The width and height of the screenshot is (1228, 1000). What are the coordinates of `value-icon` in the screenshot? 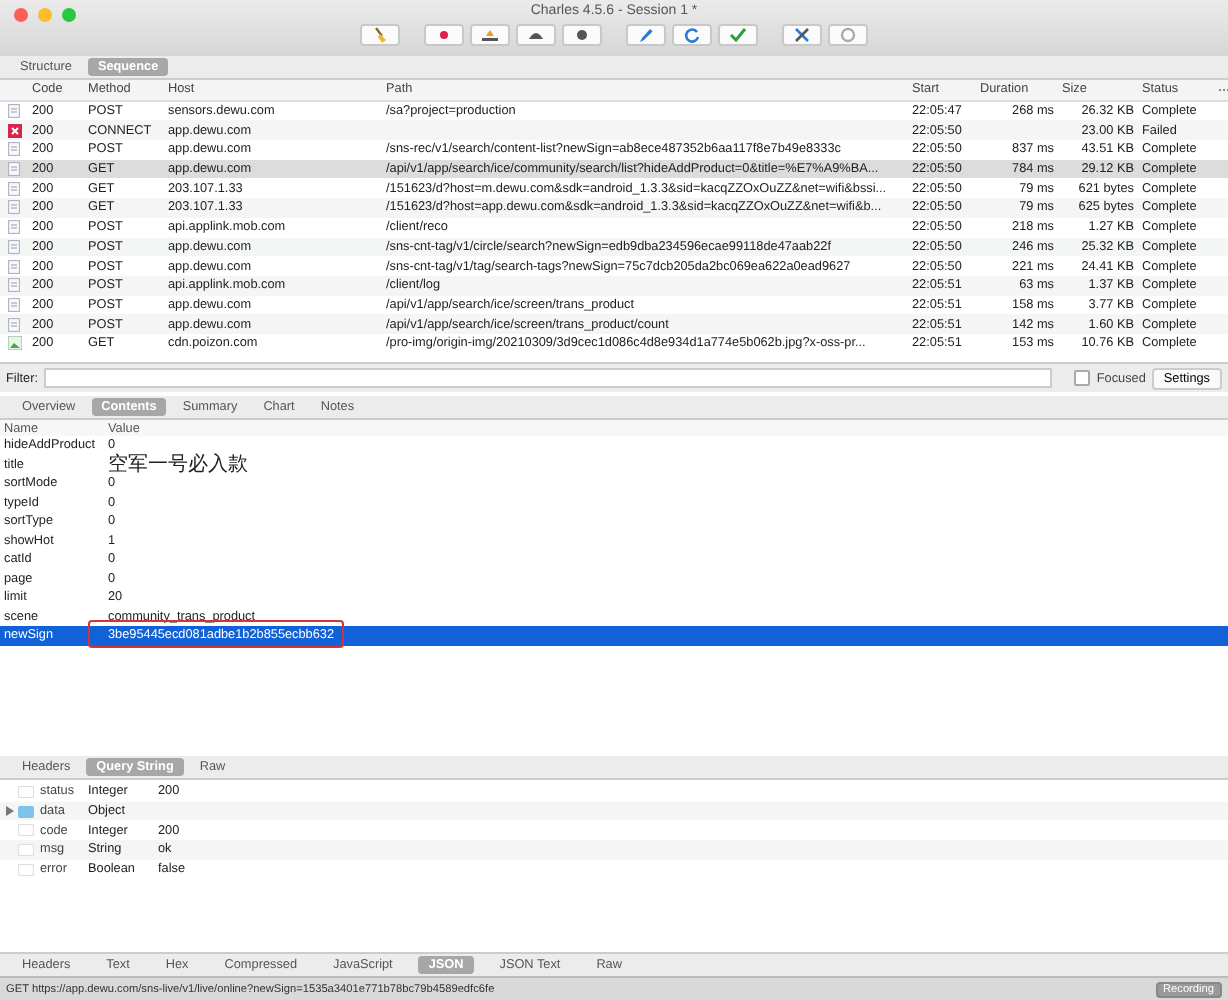 It's located at (26, 791).